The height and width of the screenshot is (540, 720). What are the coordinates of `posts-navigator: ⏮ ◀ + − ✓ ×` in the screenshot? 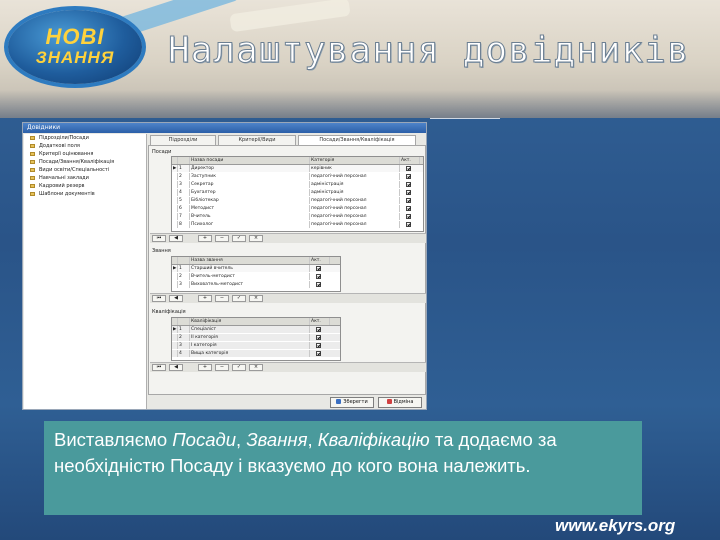 It's located at (288, 238).